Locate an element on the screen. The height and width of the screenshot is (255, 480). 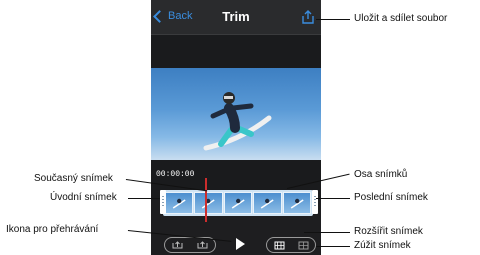
last-frame-callout: Poslední snímek is located at coordinates (391, 197).